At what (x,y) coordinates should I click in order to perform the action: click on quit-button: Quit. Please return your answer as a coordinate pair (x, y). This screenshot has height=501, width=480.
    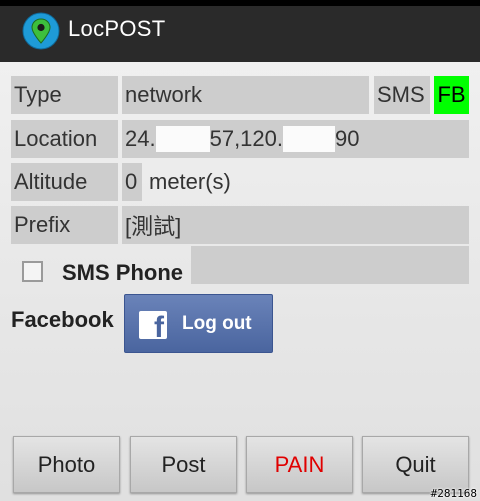
    Looking at the image, I should click on (415, 464).